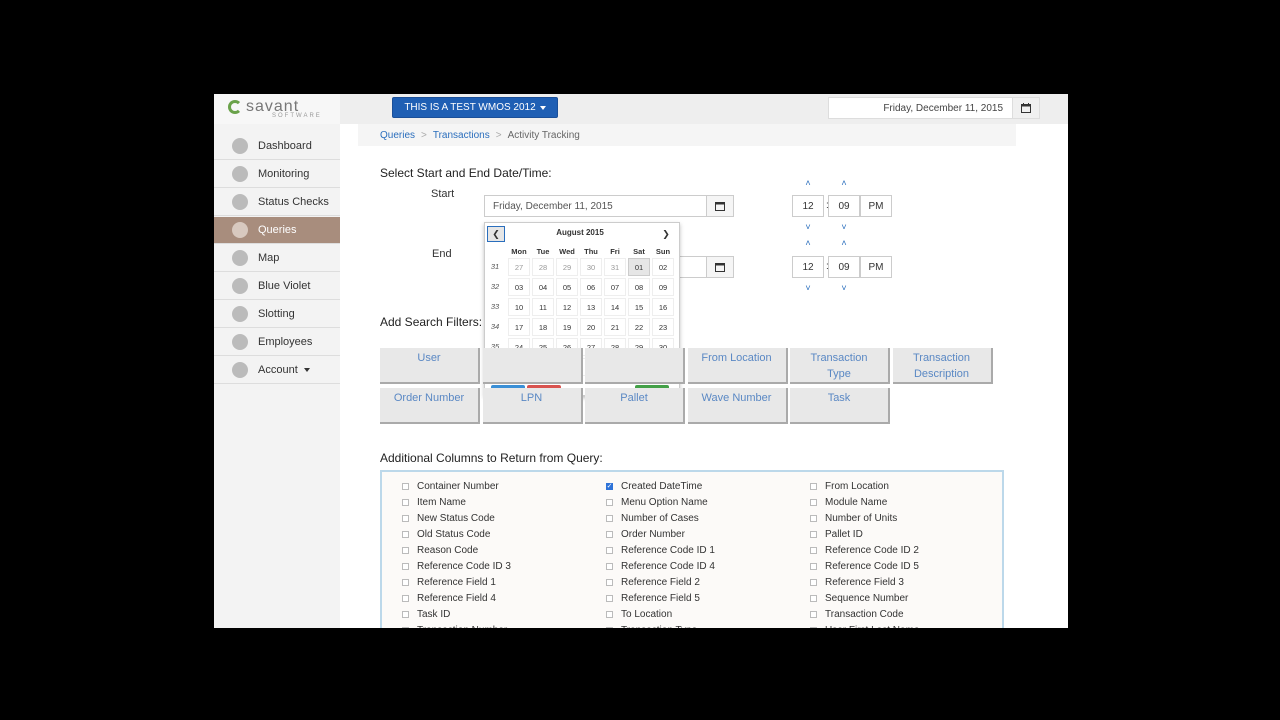 Image resolution: width=1280 pixels, height=720 pixels. What do you see at coordinates (719, 206) in the screenshot?
I see `start-calendar-icon` at bounding box center [719, 206].